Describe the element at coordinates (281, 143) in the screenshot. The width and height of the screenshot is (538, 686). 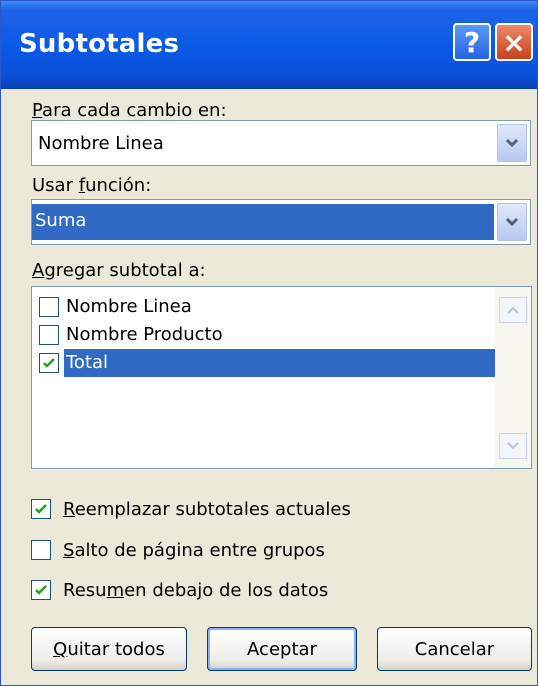
I see `each-change-select: Nombre Linea` at that location.